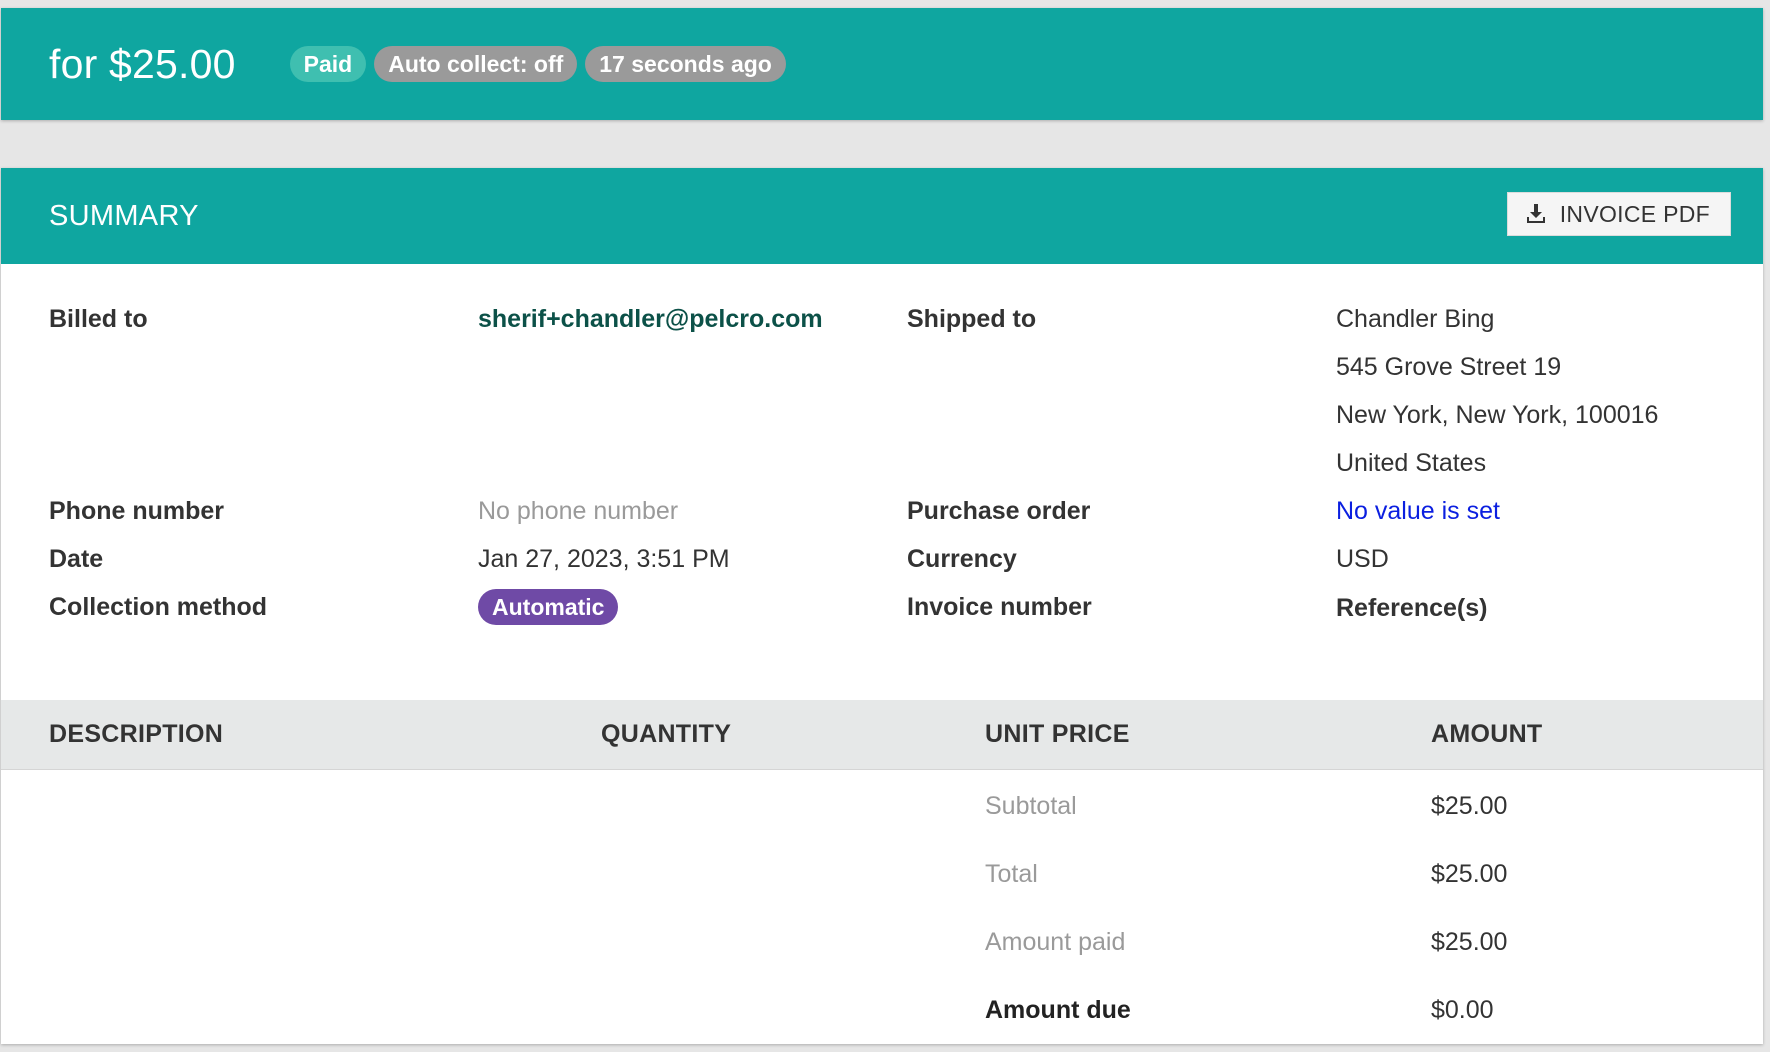 The height and width of the screenshot is (1052, 1770). I want to click on phone-value: No phone number, so click(578, 511).